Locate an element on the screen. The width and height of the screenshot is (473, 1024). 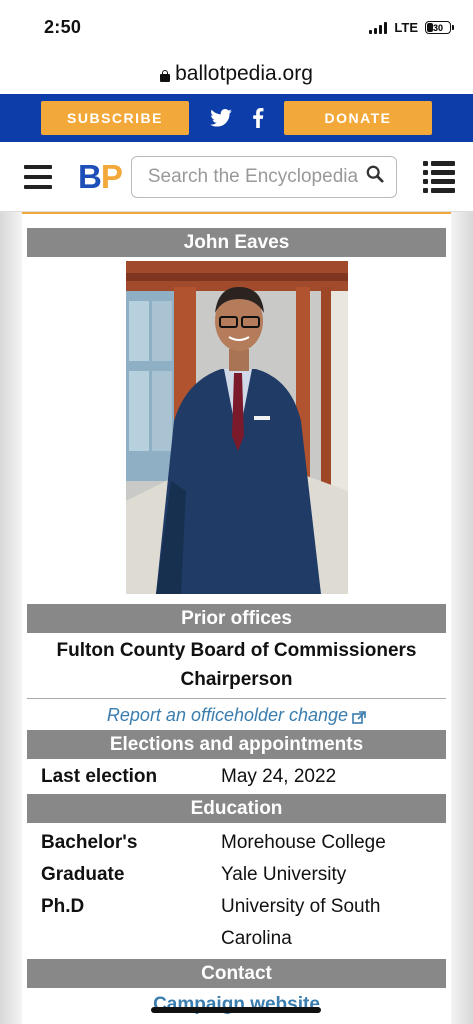
education-row: Graduate Yale University is located at coordinates (236, 875).